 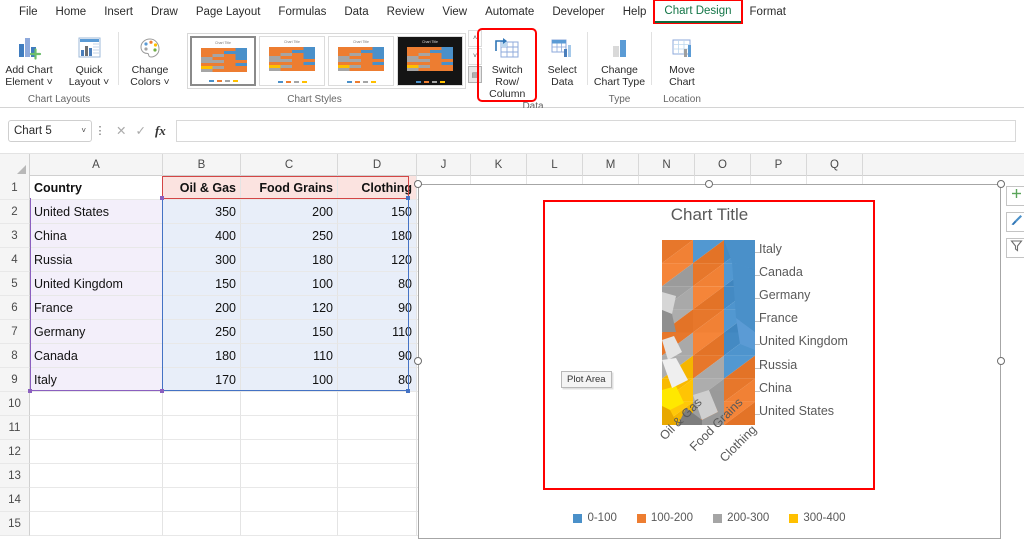 I want to click on formula-input, so click(x=595, y=130).